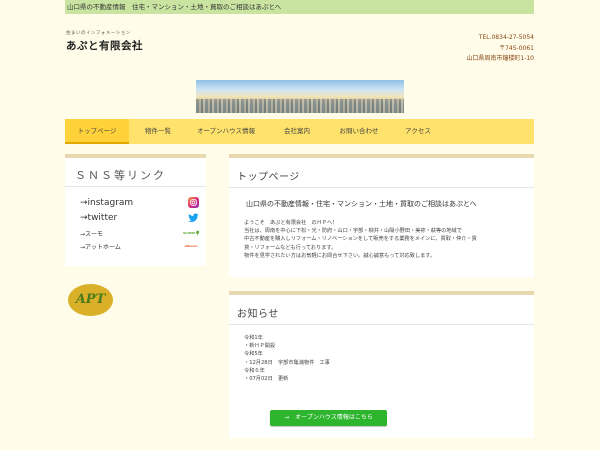  I want to click on body-line: ようこそ あぷと有限会社 のＨＰへ！, so click(291, 223).